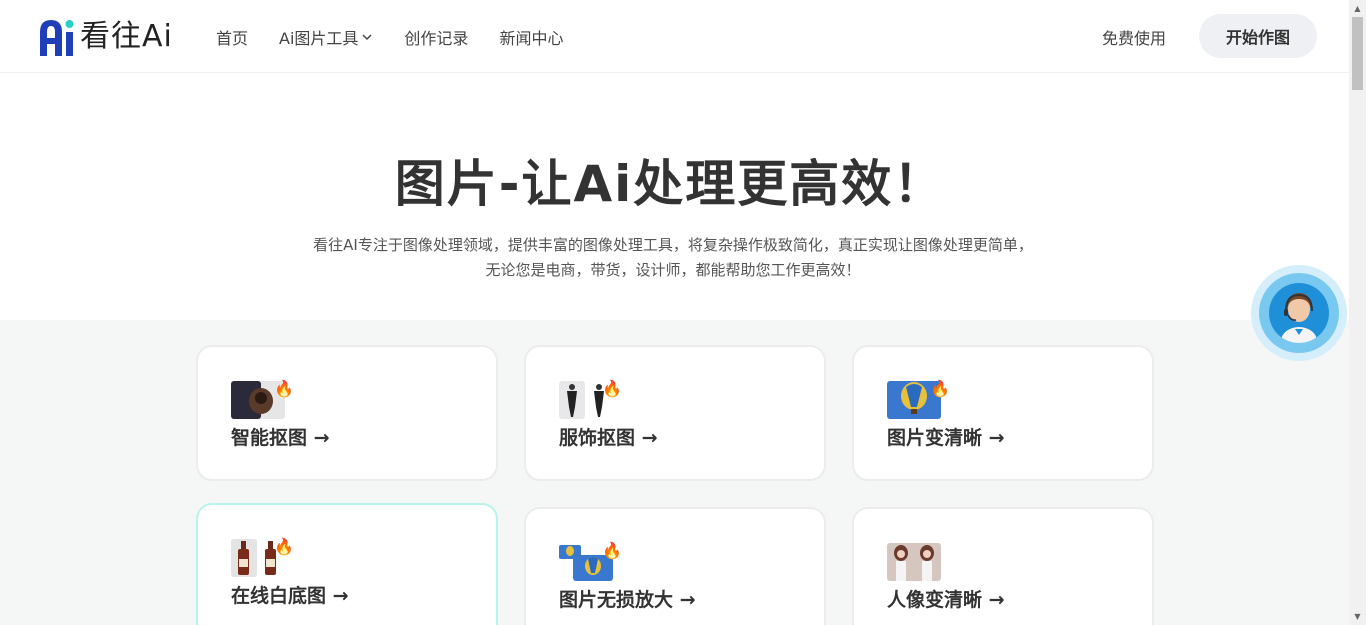  Describe the element at coordinates (1134, 37) in the screenshot. I see `free-use-link: 免费使用` at that location.